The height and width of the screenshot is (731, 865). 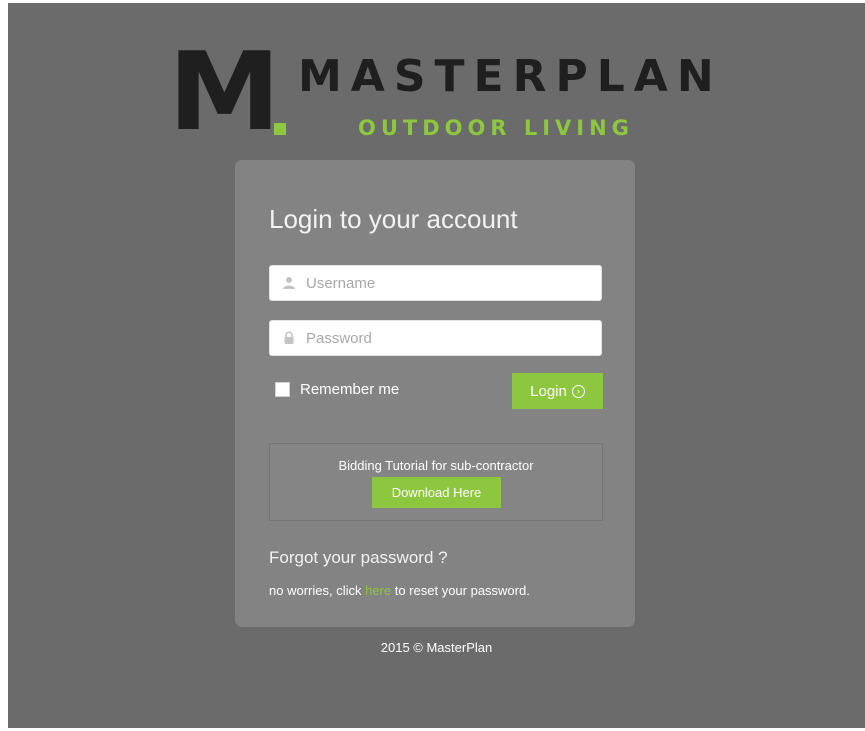 I want to click on reset-password-link: here, so click(x=378, y=590).